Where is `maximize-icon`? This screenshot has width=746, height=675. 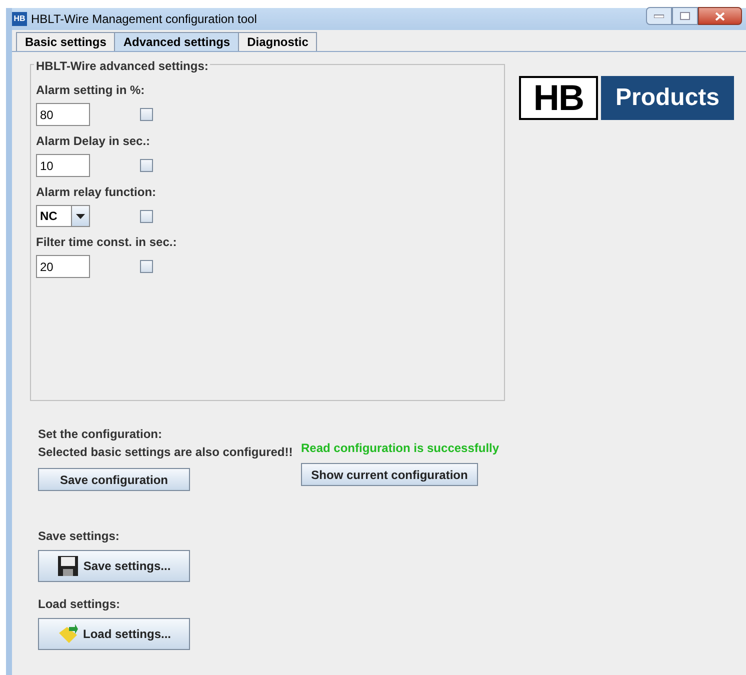
maximize-icon is located at coordinates (685, 16).